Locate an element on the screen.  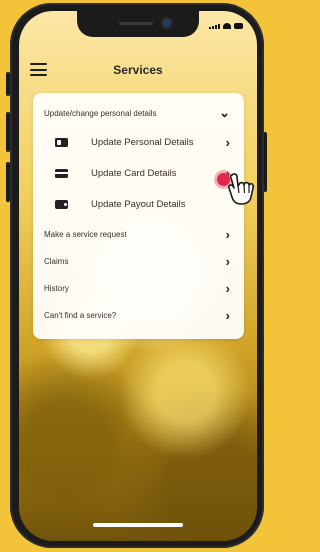
list-item-claims: Claims › is located at coordinates (138, 261).